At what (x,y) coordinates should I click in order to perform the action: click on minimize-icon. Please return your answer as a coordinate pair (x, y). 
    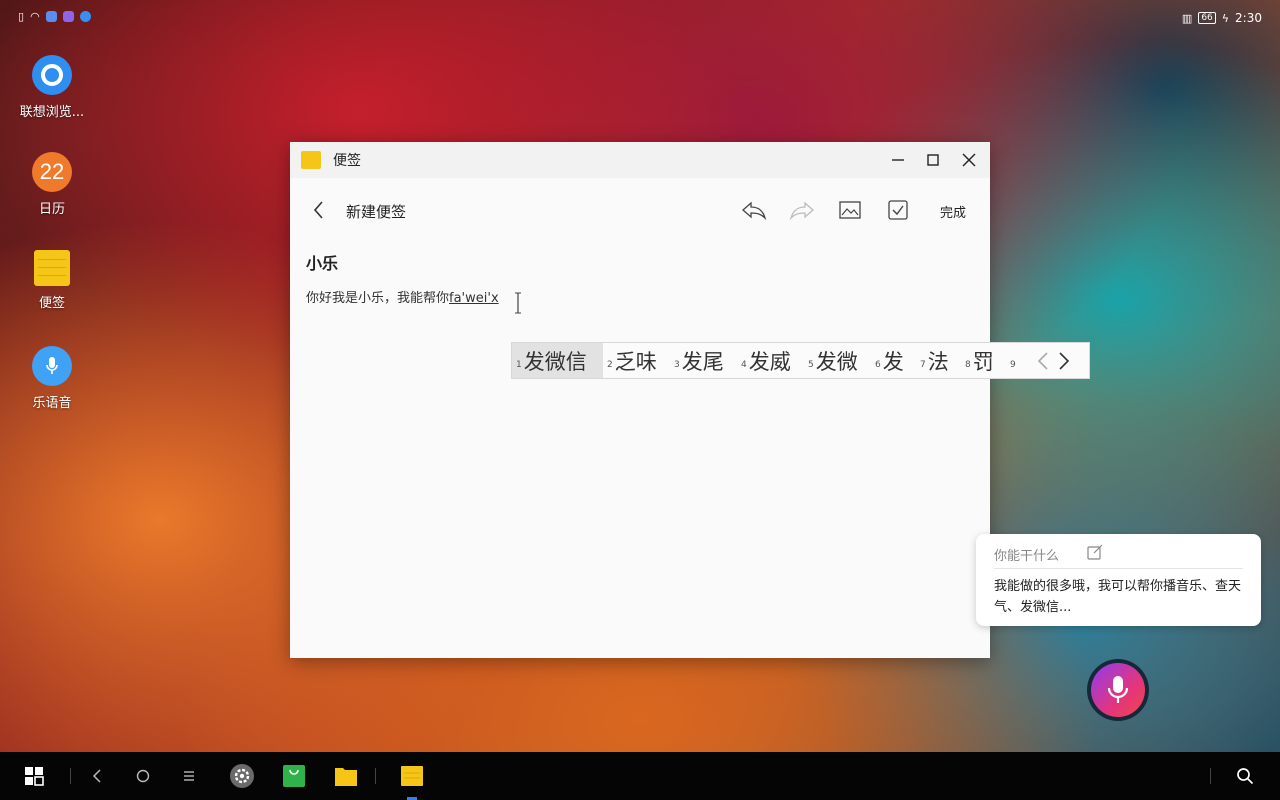
    Looking at the image, I should click on (898, 160).